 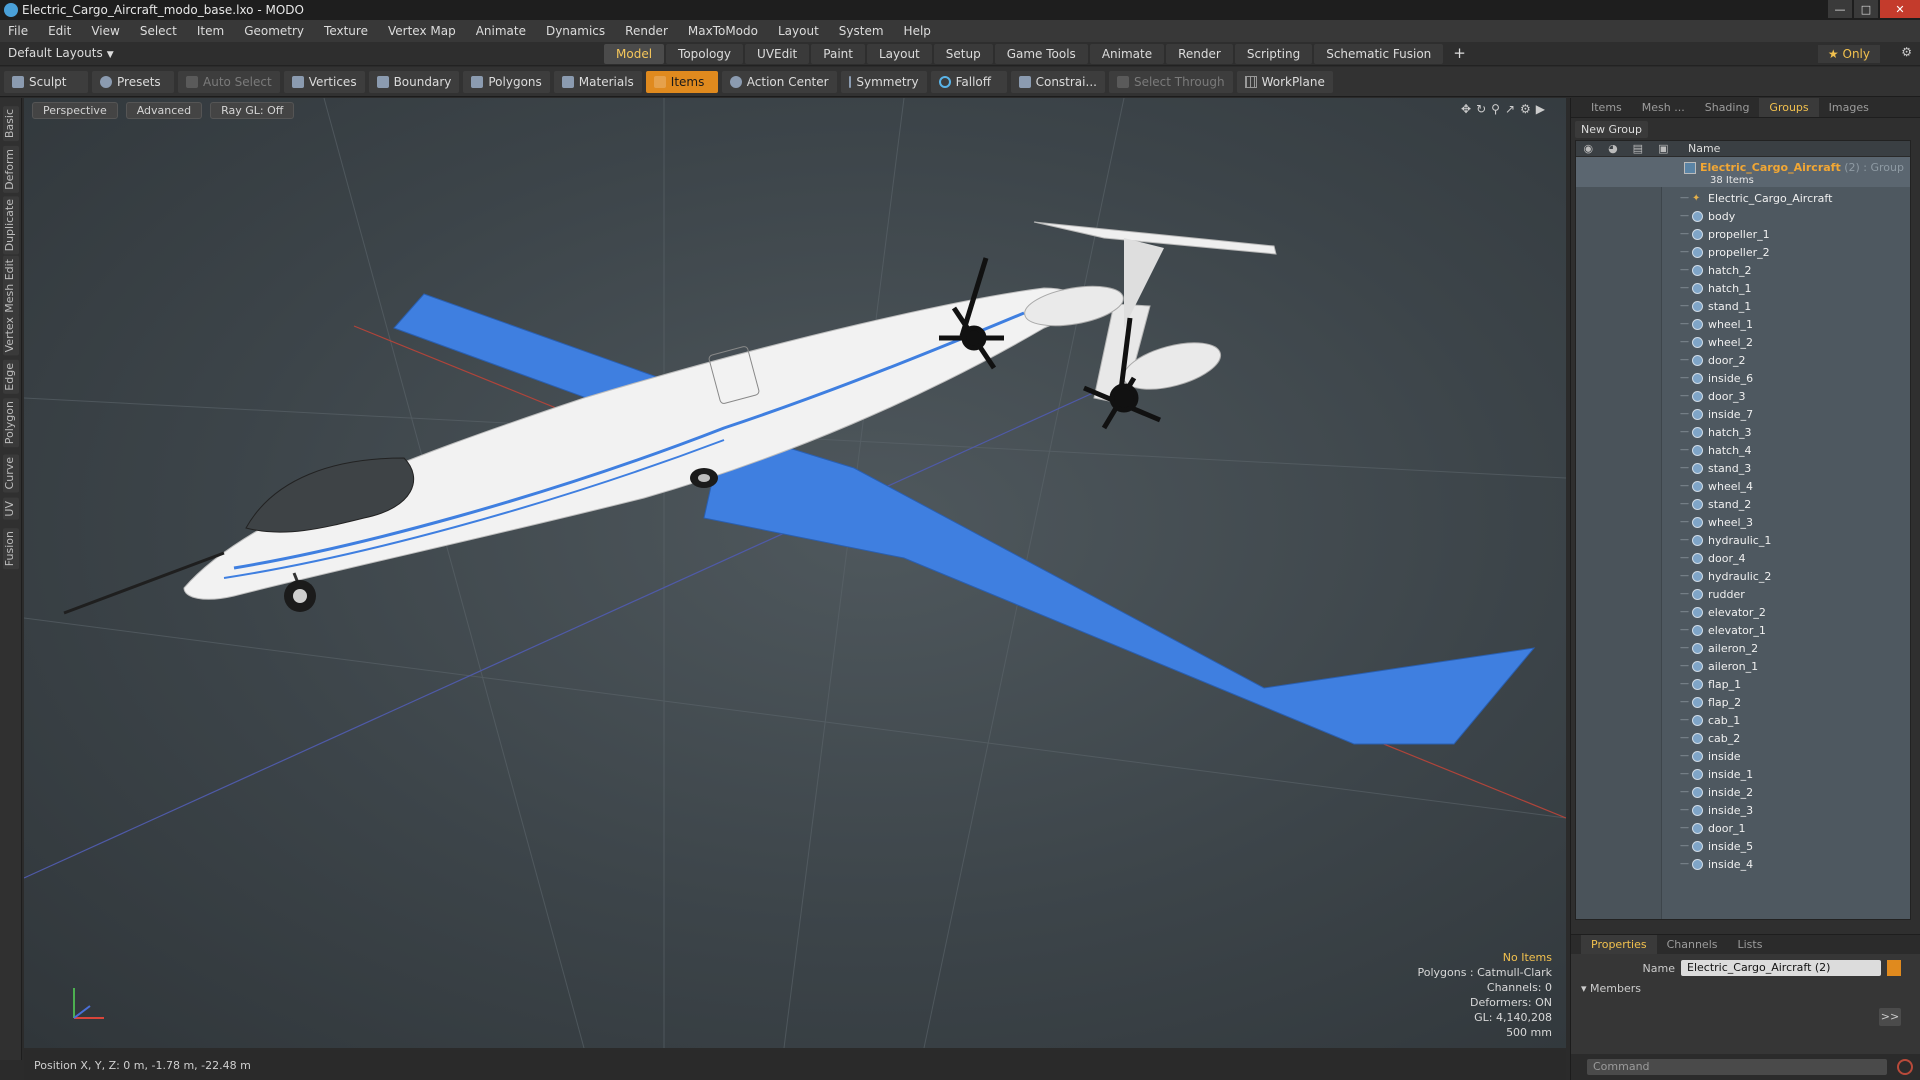 What do you see at coordinates (506, 81) in the screenshot?
I see `polygons-button: Polygons` at bounding box center [506, 81].